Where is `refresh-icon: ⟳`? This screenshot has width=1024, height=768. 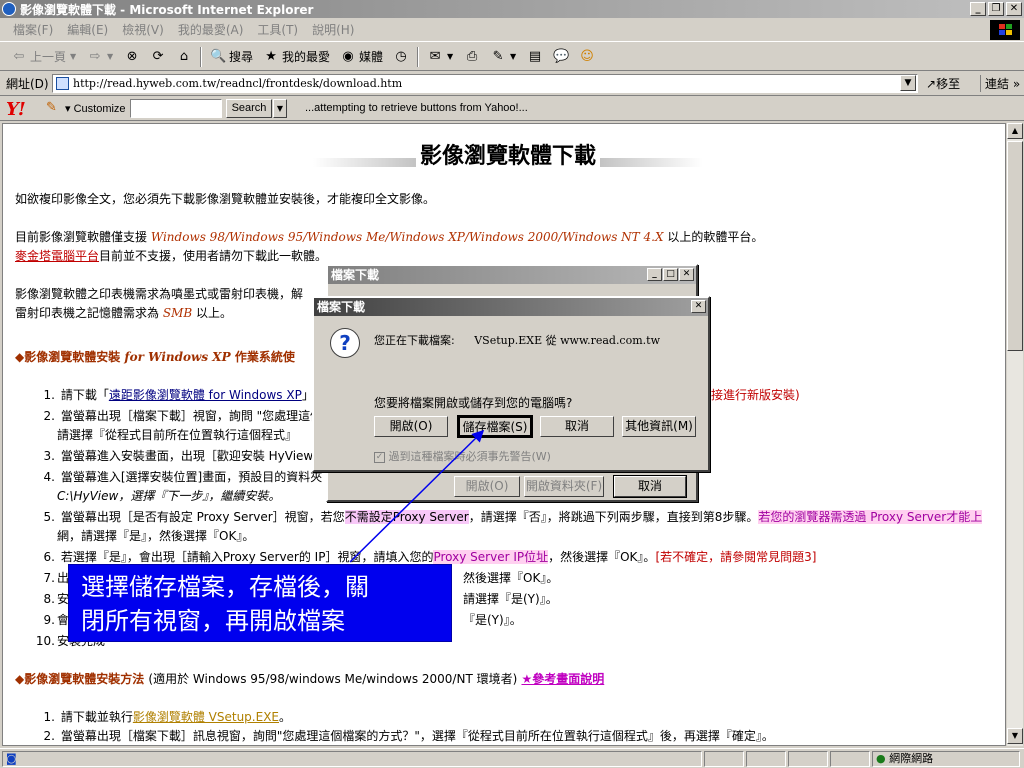 refresh-icon: ⟳ is located at coordinates (158, 56).